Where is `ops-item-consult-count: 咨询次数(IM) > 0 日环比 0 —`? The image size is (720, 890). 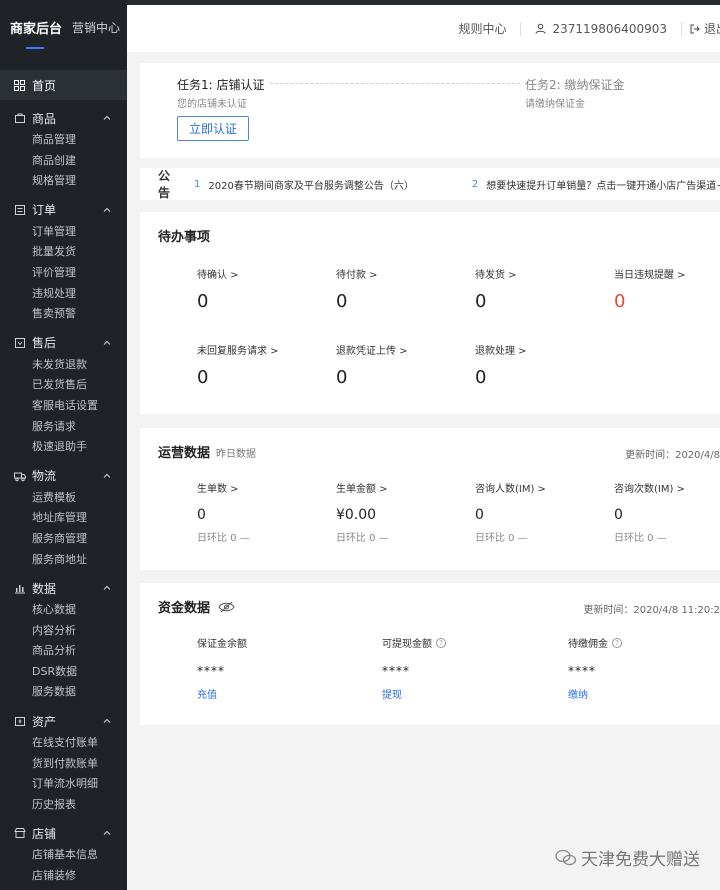 ops-item-consult-count: 咨询次数(IM) > 0 日环比 0 — is located at coordinates (667, 512).